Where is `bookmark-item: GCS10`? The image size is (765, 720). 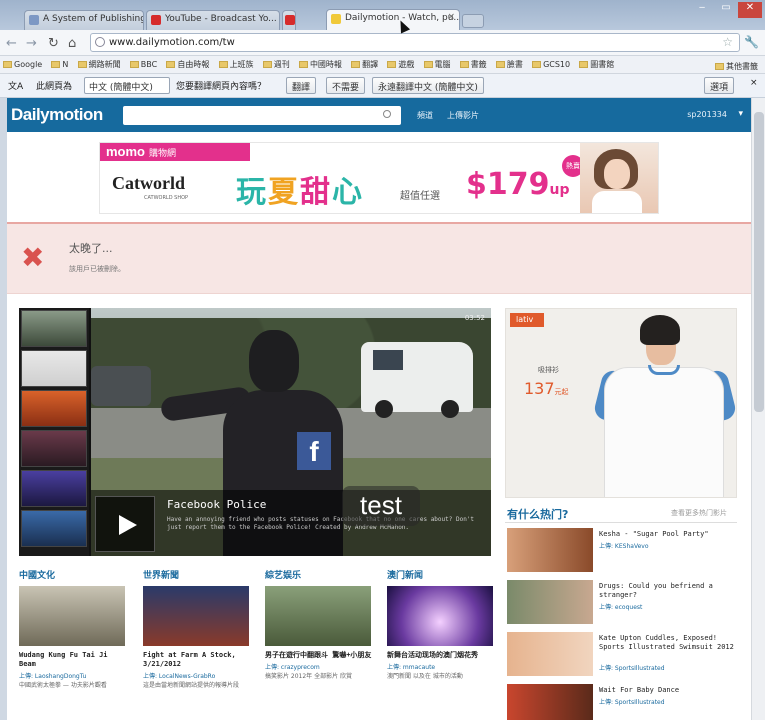 bookmark-item: GCS10 is located at coordinates (551, 63).